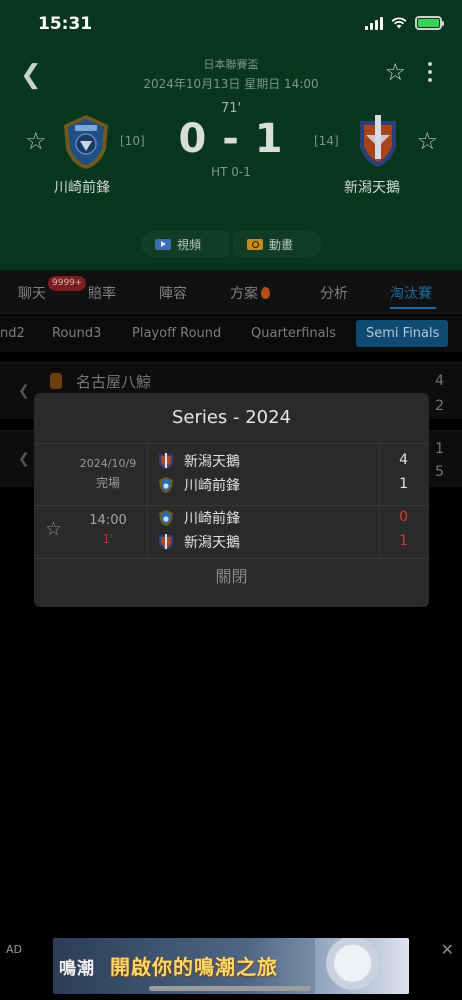 The height and width of the screenshot is (1000, 462). Describe the element at coordinates (77, 969) in the screenshot. I see `ad-brand: 鳴潮` at that location.